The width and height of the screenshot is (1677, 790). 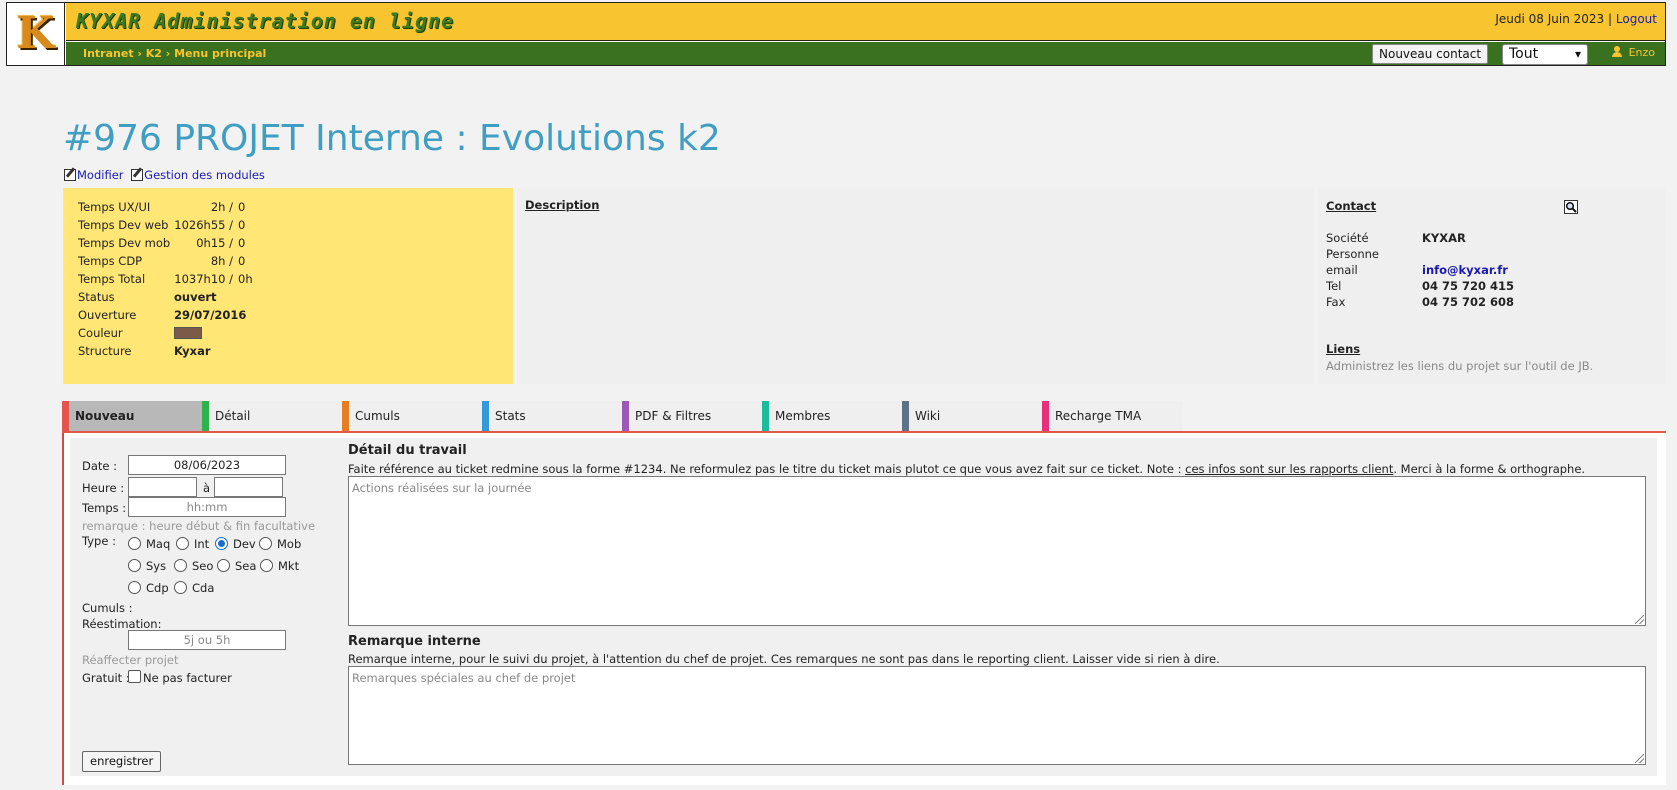 I want to click on search-icon, so click(x=1571, y=207).